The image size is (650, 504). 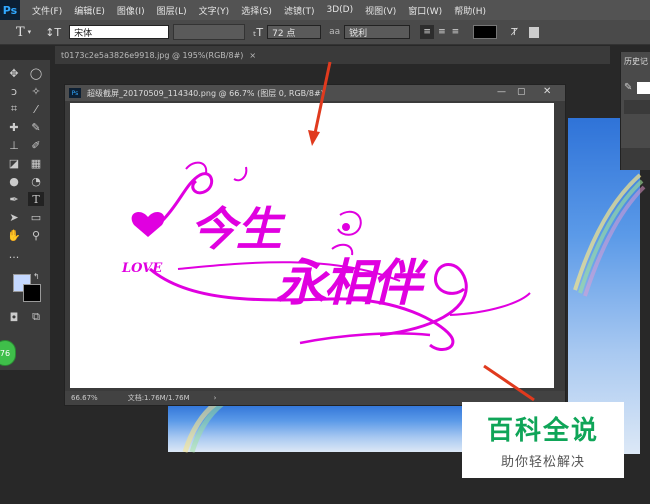 I want to click on ps-document-icon: Ps, so click(x=75, y=93).